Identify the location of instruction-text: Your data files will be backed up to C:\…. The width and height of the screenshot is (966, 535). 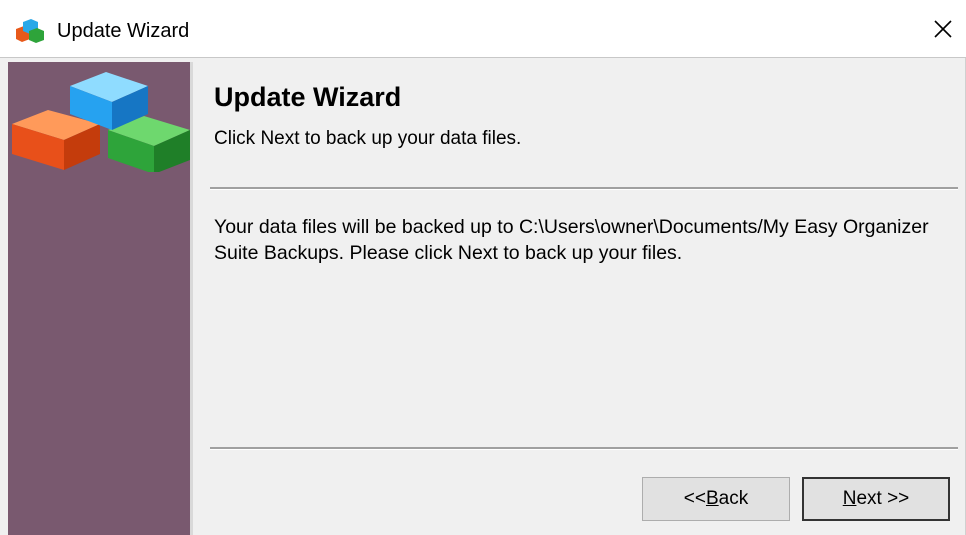
(571, 240).